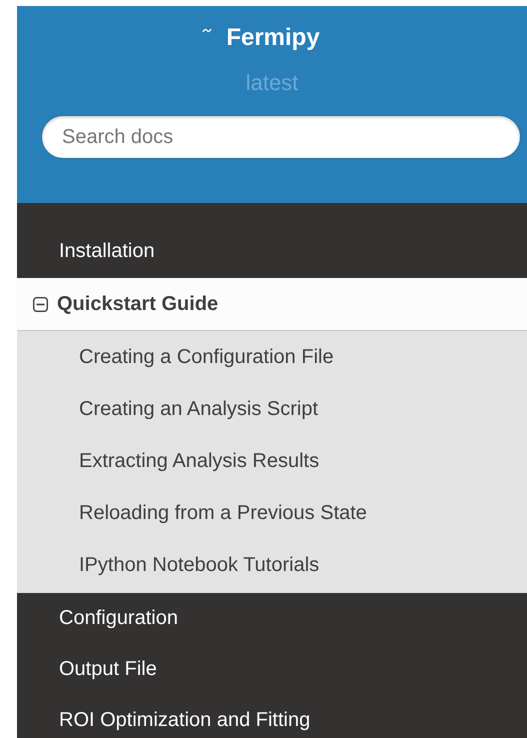  What do you see at coordinates (272, 669) in the screenshot?
I see `nav-link: Output File` at bounding box center [272, 669].